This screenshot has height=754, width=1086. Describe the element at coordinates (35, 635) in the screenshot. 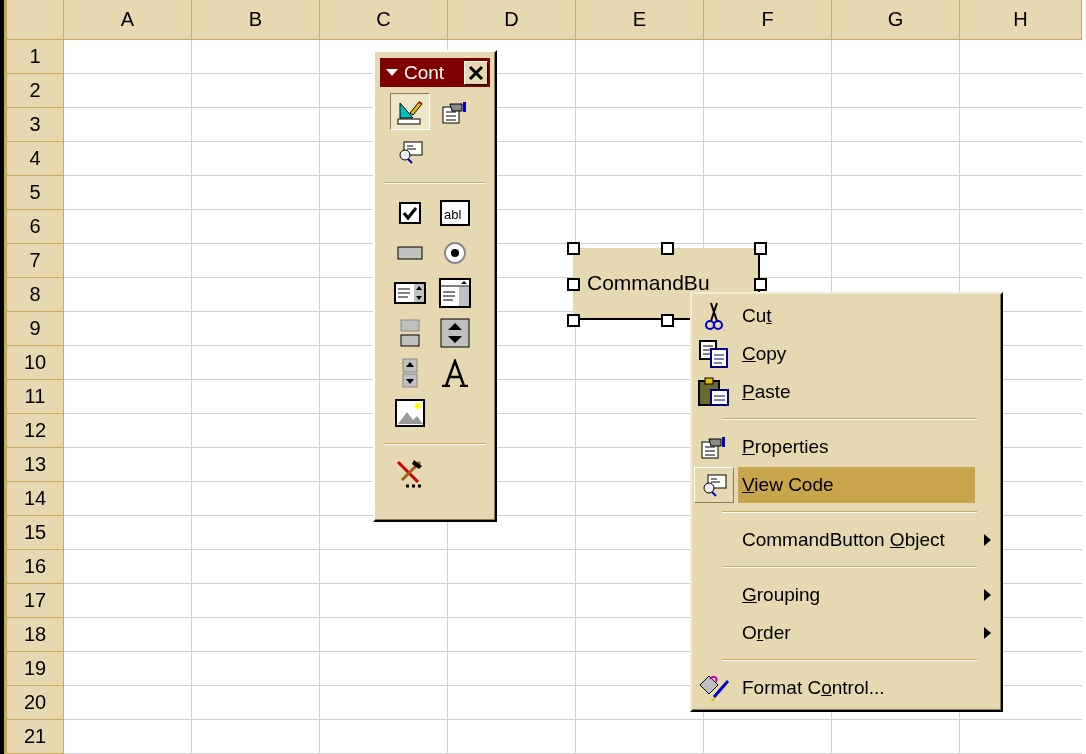

I see `row-header: 18` at that location.